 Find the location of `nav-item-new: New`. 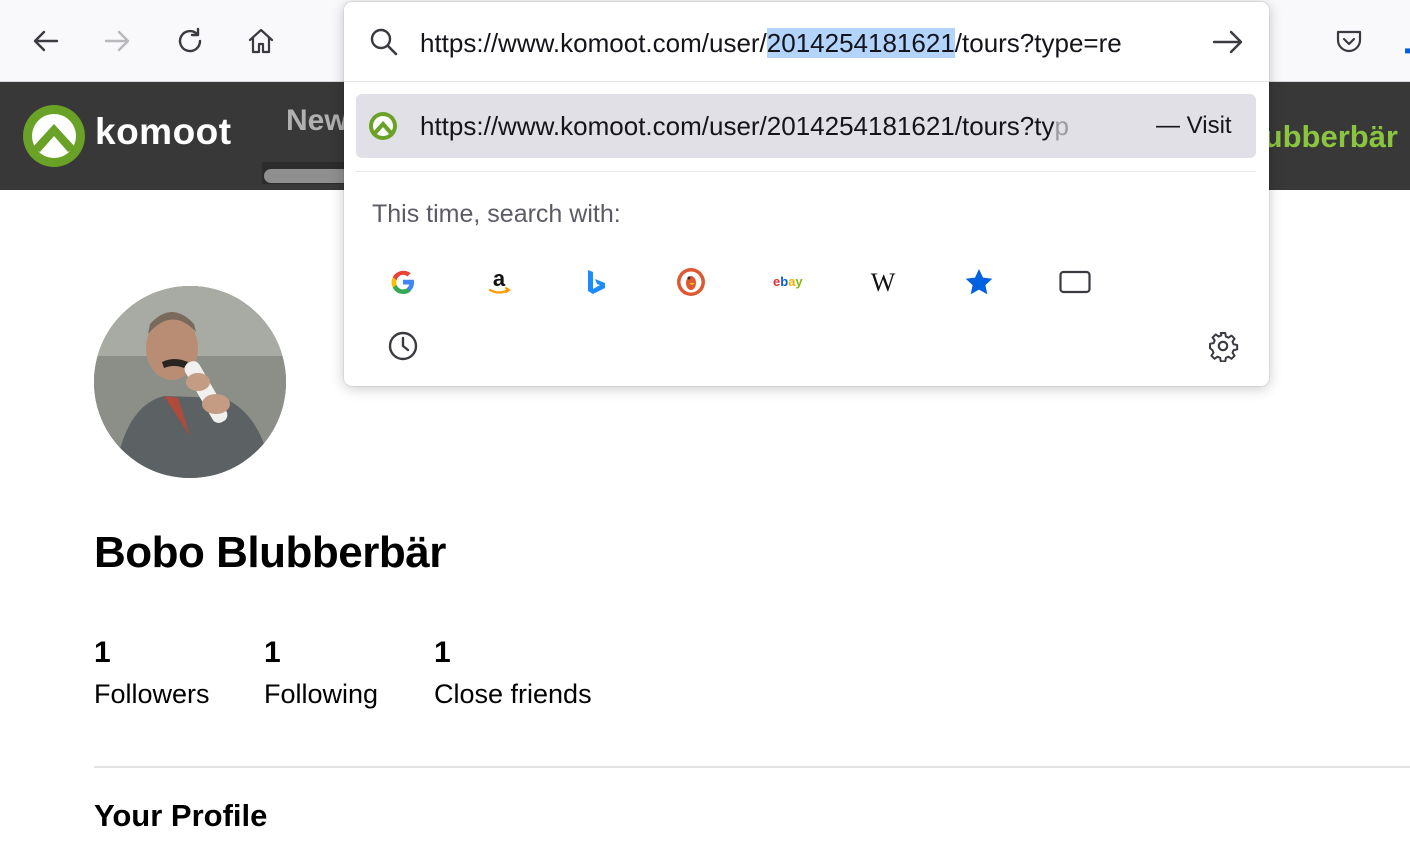

nav-item-new: New is located at coordinates (317, 121).